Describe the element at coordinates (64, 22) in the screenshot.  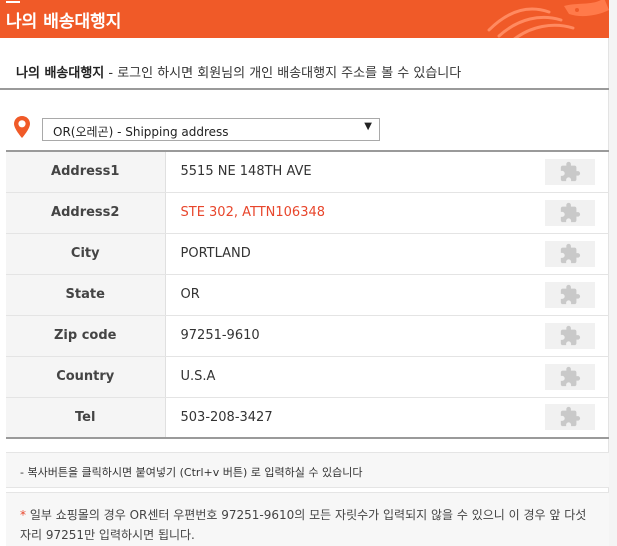
I see `page-title: 나의 배송대행지` at that location.